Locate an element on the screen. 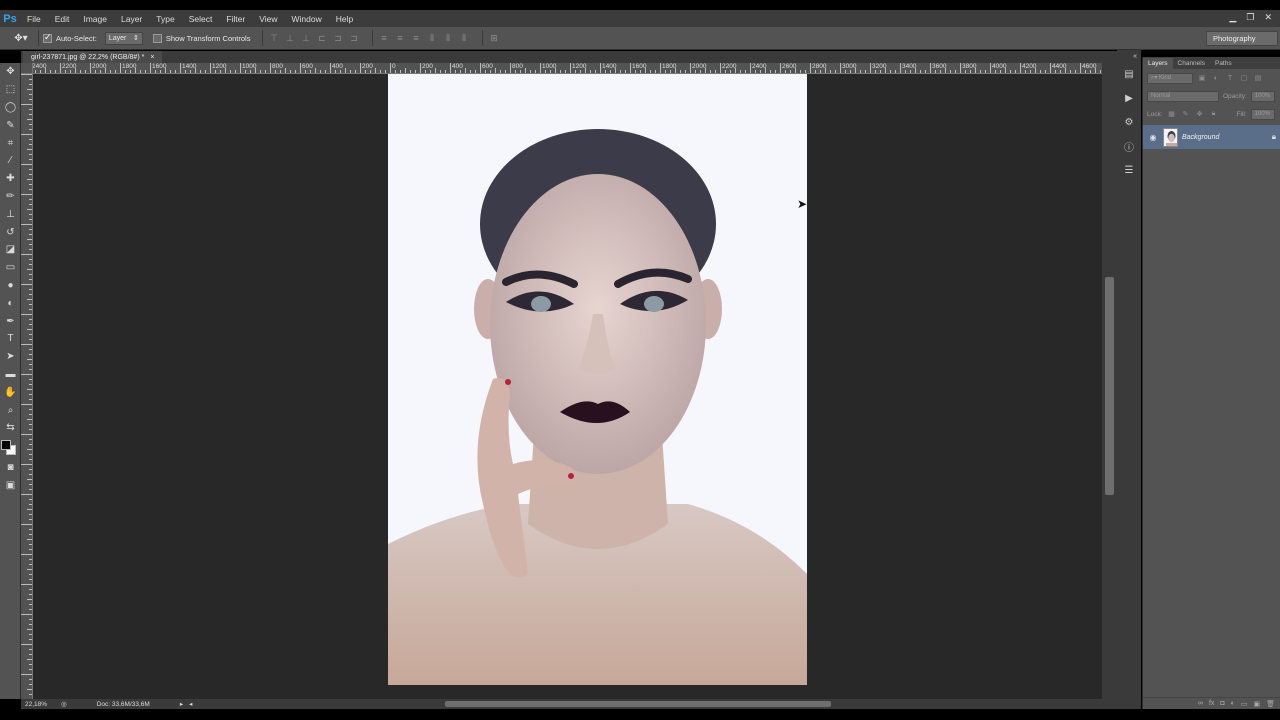 This screenshot has width=1280, height=720. history-panel-icon: ▤ is located at coordinates (1129, 74).